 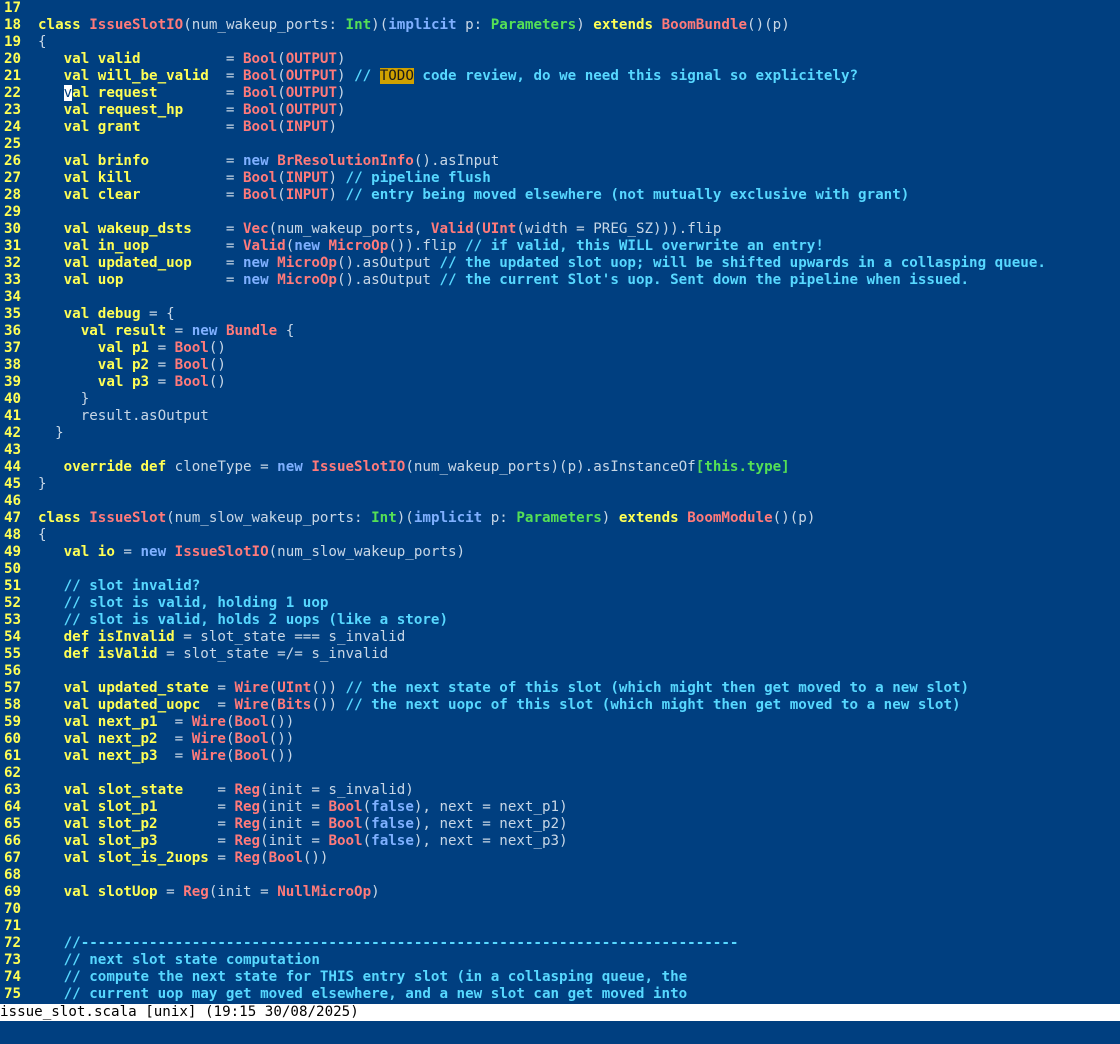 What do you see at coordinates (147, 756) in the screenshot?
I see `code-line: 61 val next_p3 = Wire(Bool())` at bounding box center [147, 756].